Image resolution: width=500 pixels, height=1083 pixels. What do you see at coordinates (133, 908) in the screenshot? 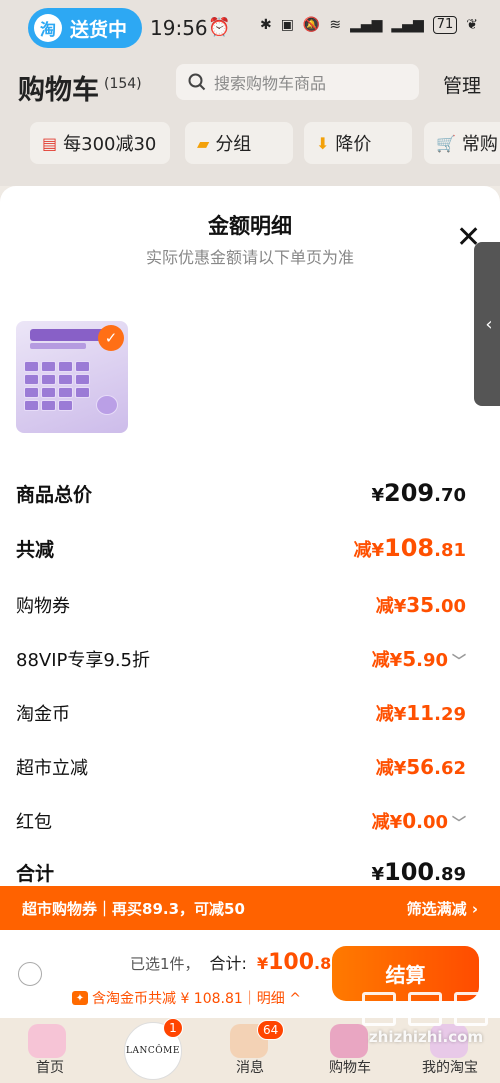
I see `promo-text: 超市购物券｜再买89.3，可减50` at bounding box center [133, 908].